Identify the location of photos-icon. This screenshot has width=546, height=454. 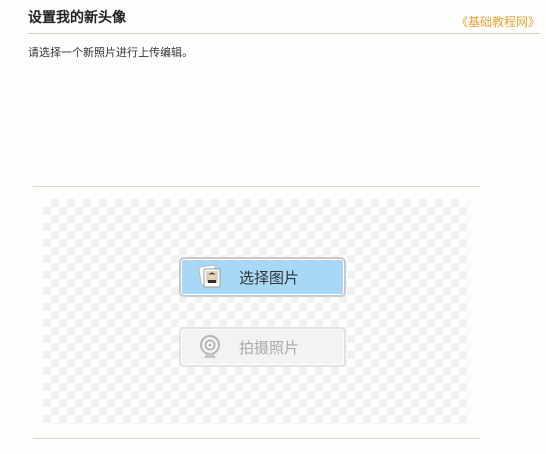
(210, 277).